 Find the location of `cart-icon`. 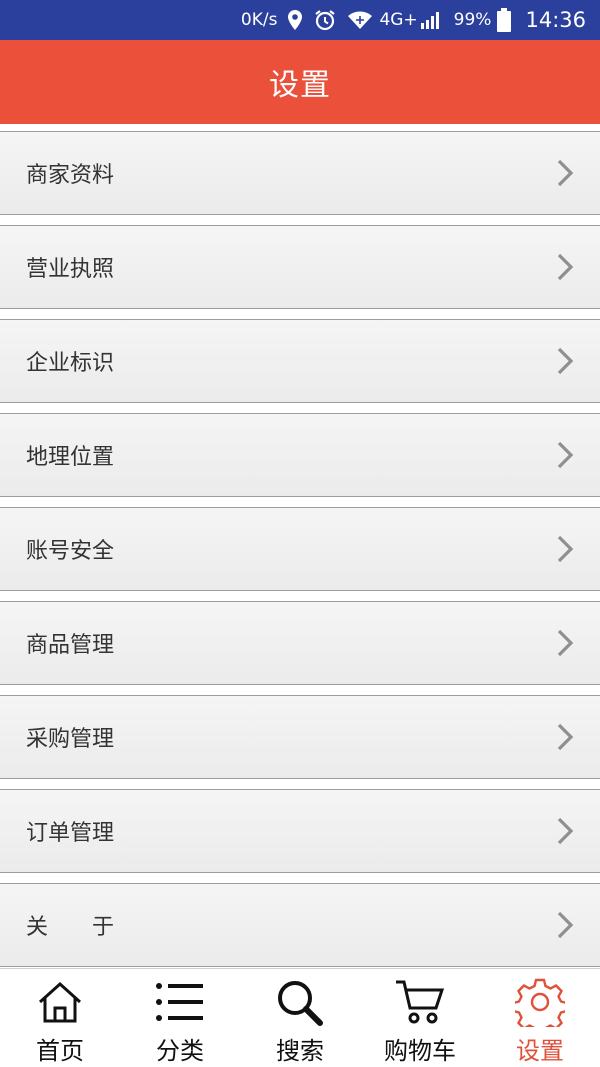

cart-icon is located at coordinates (420, 1002).